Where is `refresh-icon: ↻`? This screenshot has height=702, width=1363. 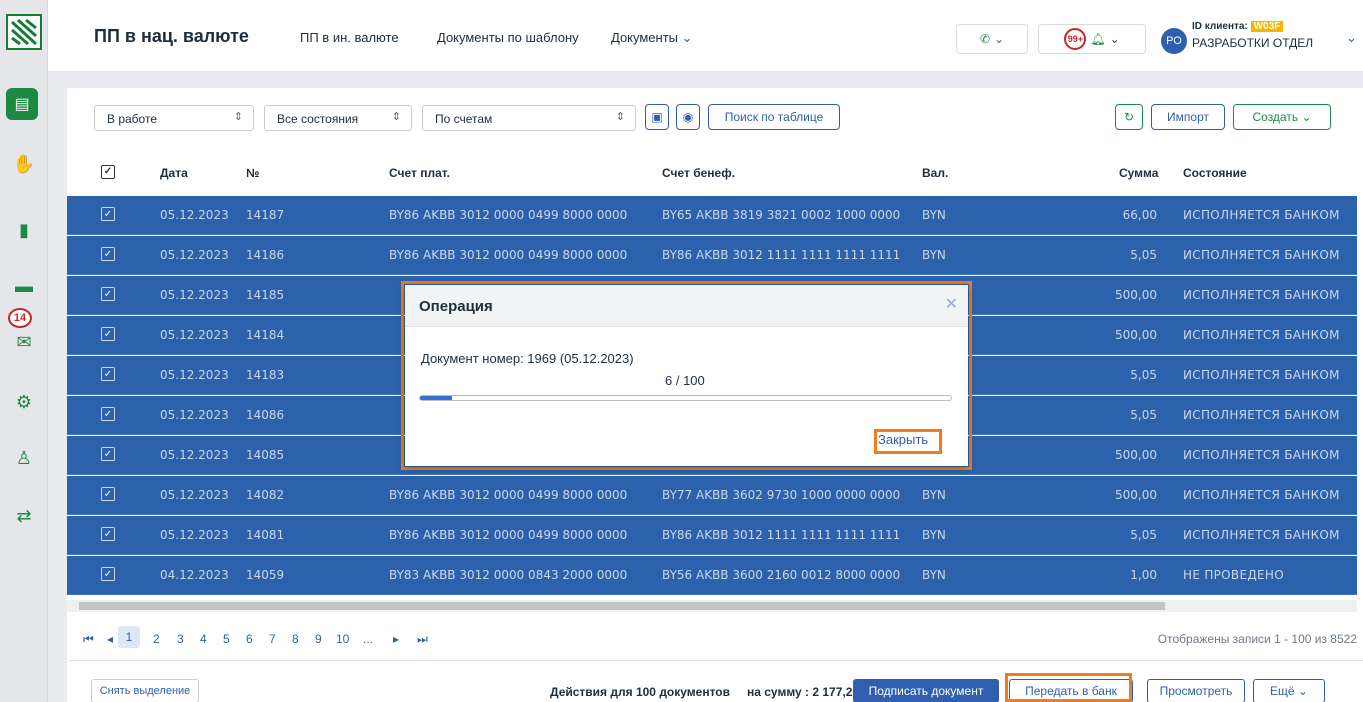 refresh-icon: ↻ is located at coordinates (1129, 117).